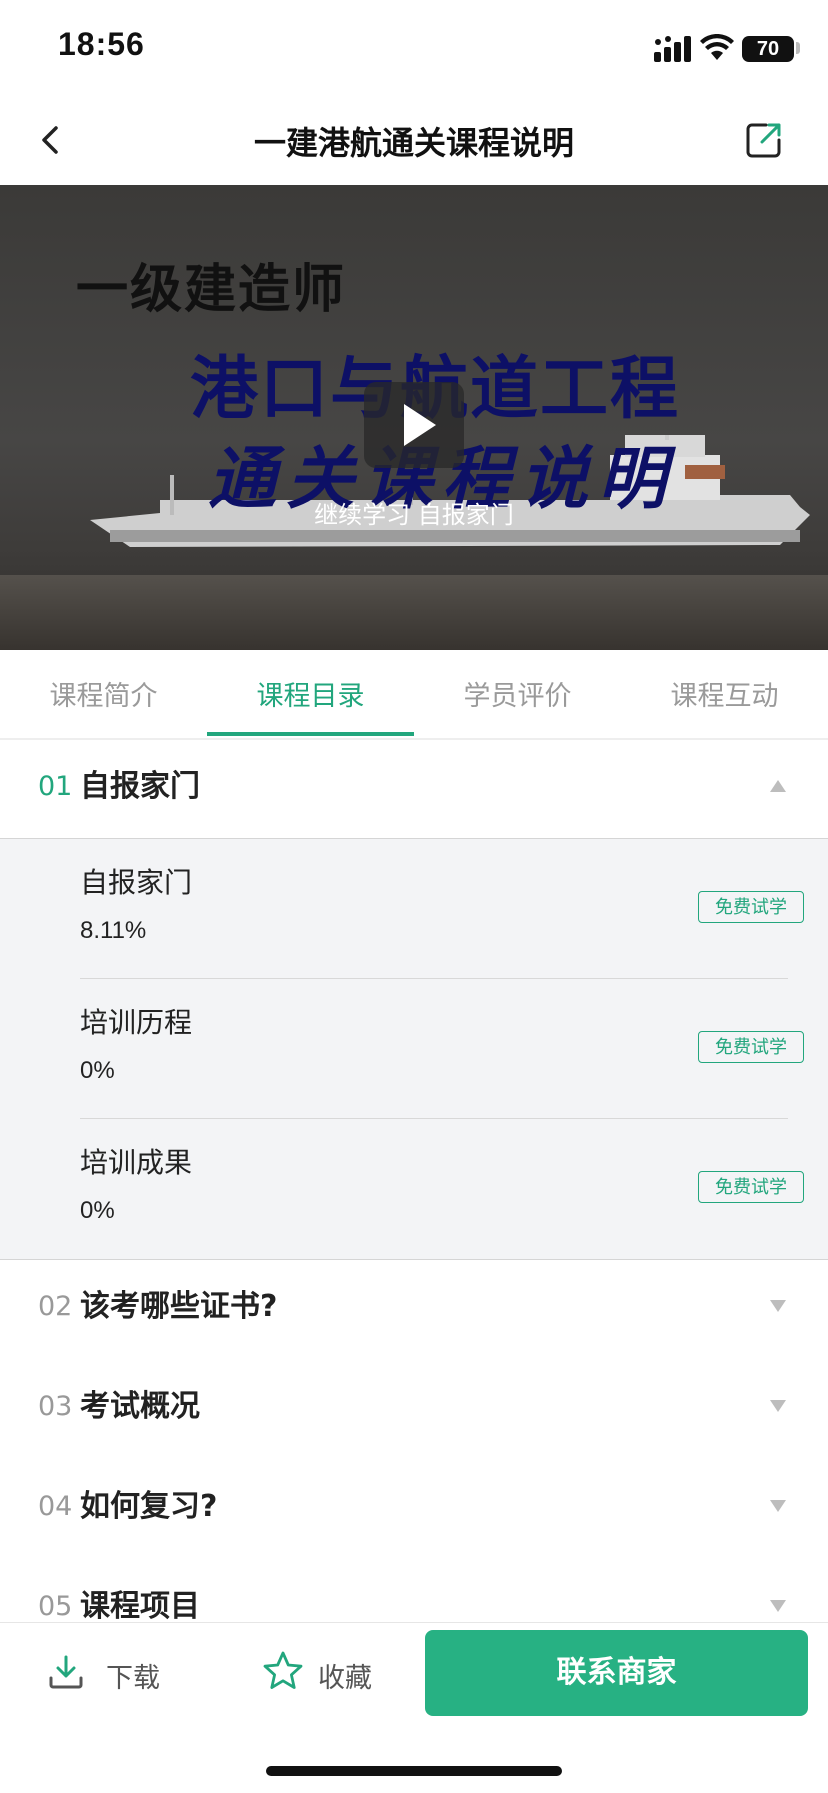  I want to click on play-icon, so click(420, 425).